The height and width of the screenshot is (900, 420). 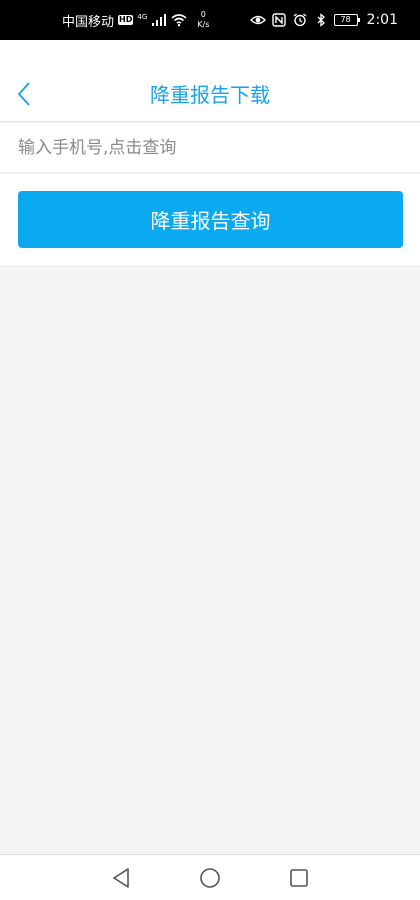 What do you see at coordinates (135, 20) in the screenshot?
I see `status-bar-left: 中国移动 HD 4G 0 K/s` at bounding box center [135, 20].